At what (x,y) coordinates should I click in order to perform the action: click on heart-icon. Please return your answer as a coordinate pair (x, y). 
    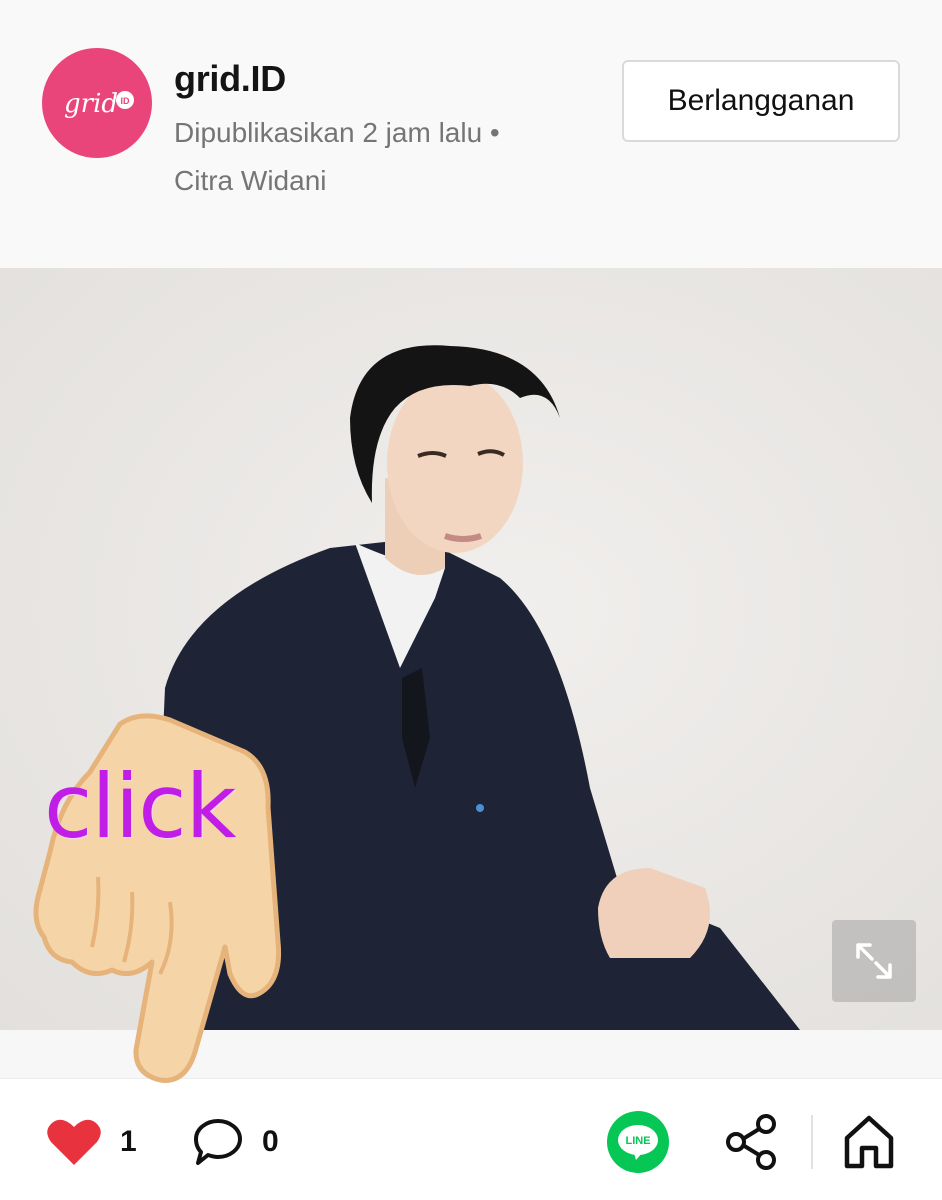
    Looking at the image, I should click on (74, 1142).